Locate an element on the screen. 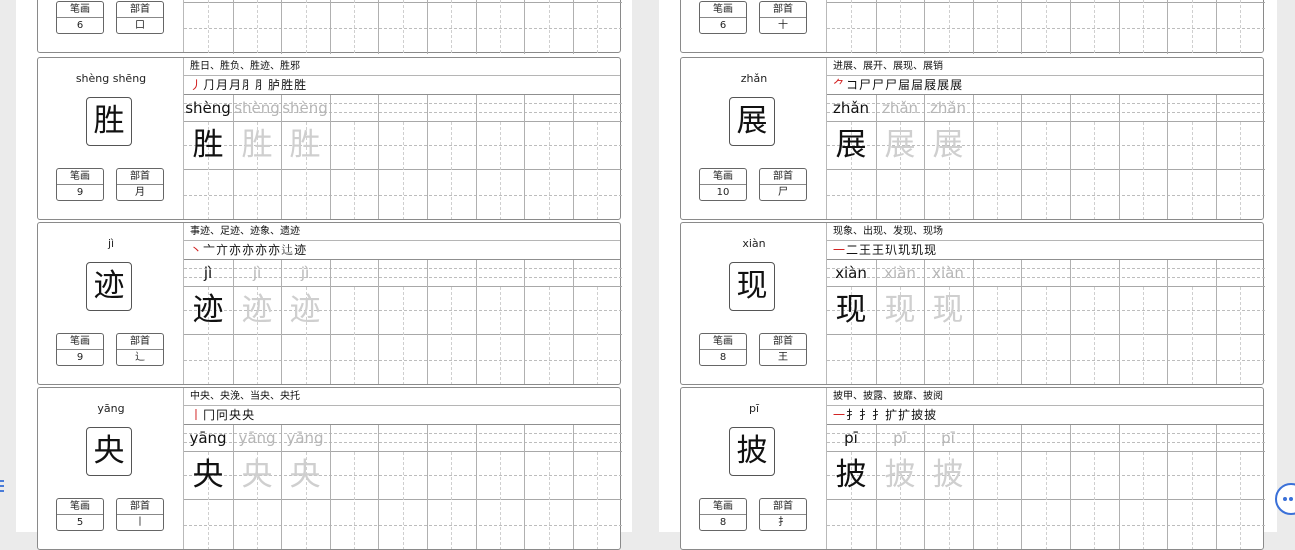 This screenshot has height=550, width=1295. model-pinyin: yāng is located at coordinates (208, 438).